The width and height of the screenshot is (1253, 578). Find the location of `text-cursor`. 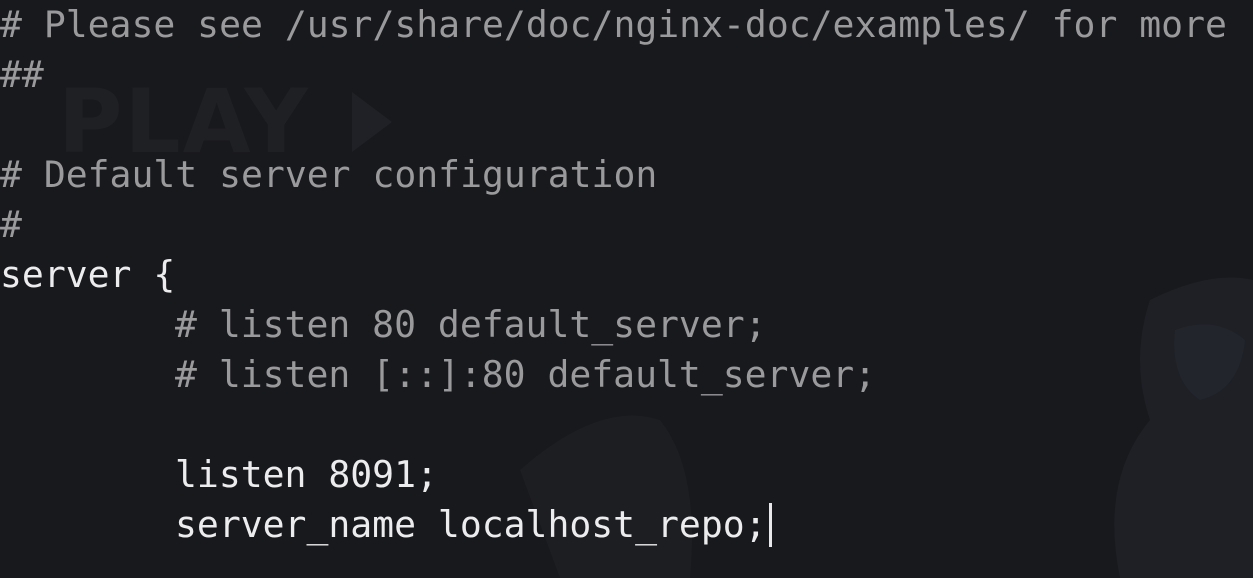

text-cursor is located at coordinates (770, 525).